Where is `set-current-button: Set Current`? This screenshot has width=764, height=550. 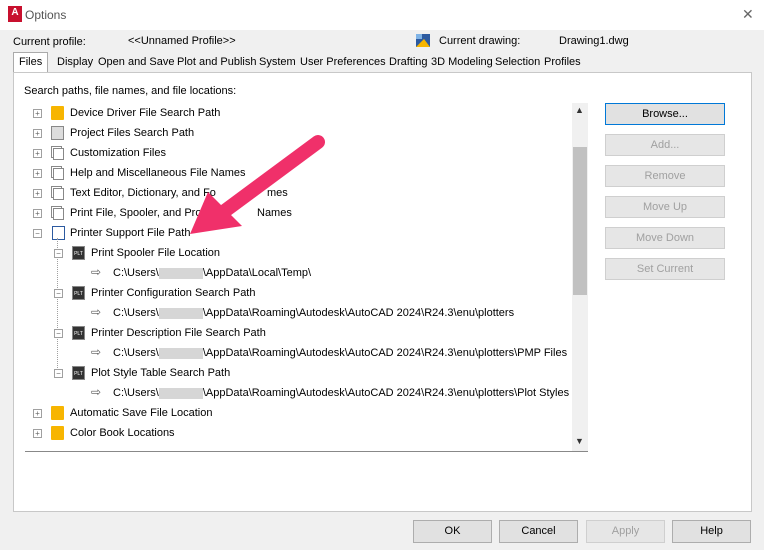 set-current-button: Set Current is located at coordinates (665, 269).